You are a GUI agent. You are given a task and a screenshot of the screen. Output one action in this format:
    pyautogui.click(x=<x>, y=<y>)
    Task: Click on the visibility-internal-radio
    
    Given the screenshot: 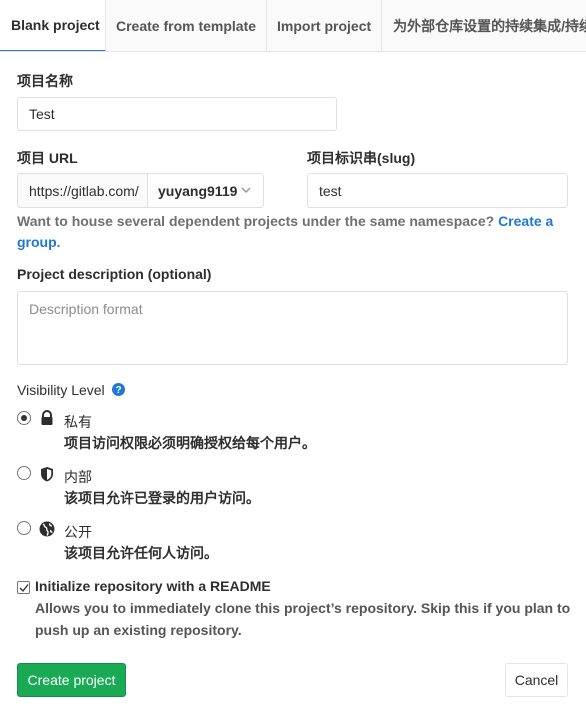 What is the action you would take?
    pyautogui.click(x=24, y=473)
    